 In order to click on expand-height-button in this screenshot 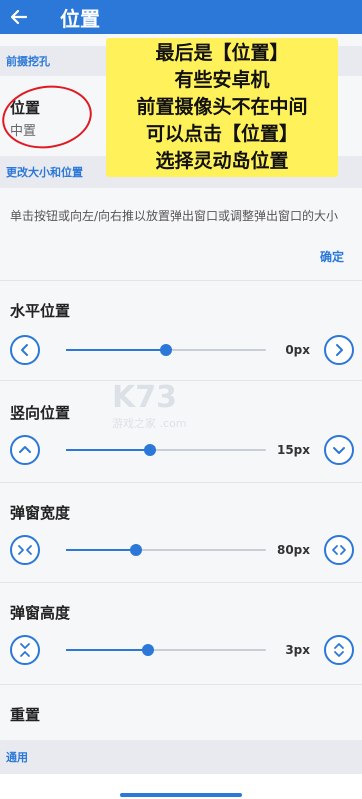, I will do `click(339, 650)`.